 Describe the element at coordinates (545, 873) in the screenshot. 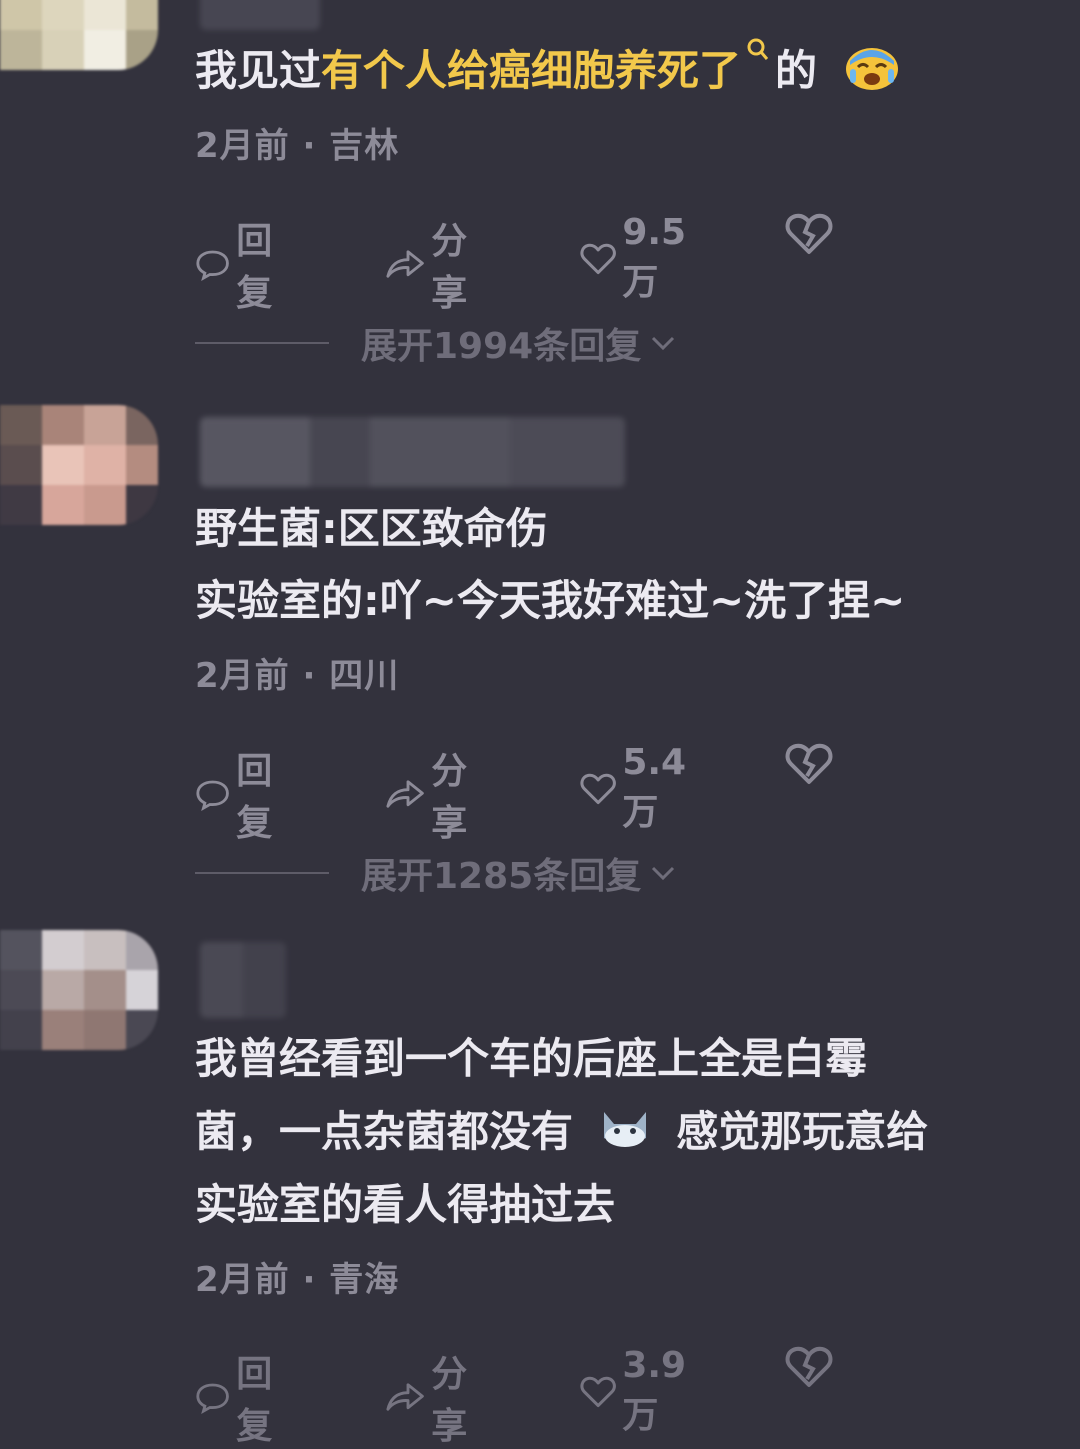

I see `expand-replies-button: 展开1285条回复` at that location.